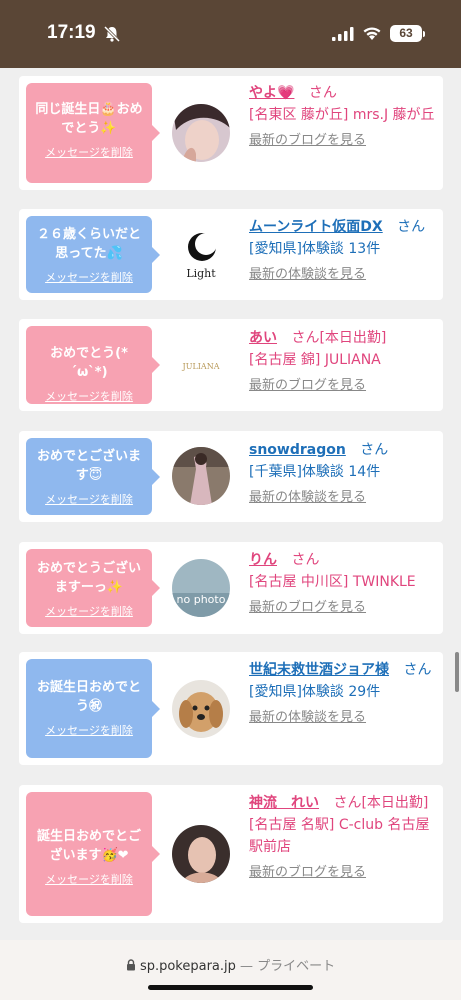 The width and height of the screenshot is (461, 1000). What do you see at coordinates (230, 34) in the screenshot?
I see `status-bar: 17:19 63` at bounding box center [230, 34].